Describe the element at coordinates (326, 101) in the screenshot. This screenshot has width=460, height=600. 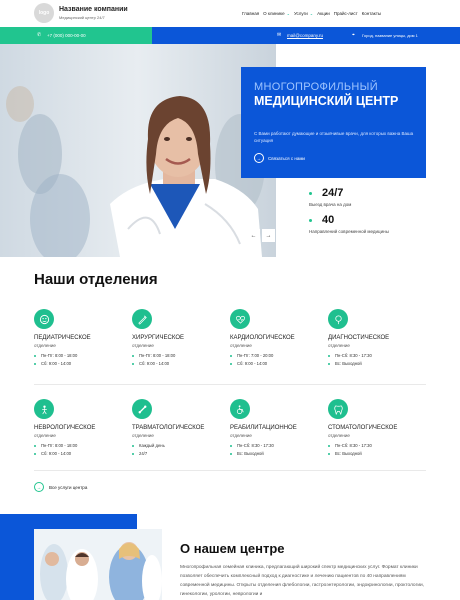
I see `hero-title: МЕДИЦИНСКИЙ ЦЕНТР` at that location.